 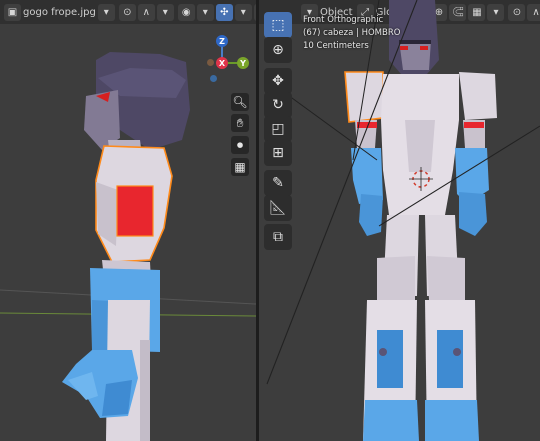 What do you see at coordinates (230, 60) in the screenshot?
I see `navigation-gizmo: Z X Y` at bounding box center [230, 60].